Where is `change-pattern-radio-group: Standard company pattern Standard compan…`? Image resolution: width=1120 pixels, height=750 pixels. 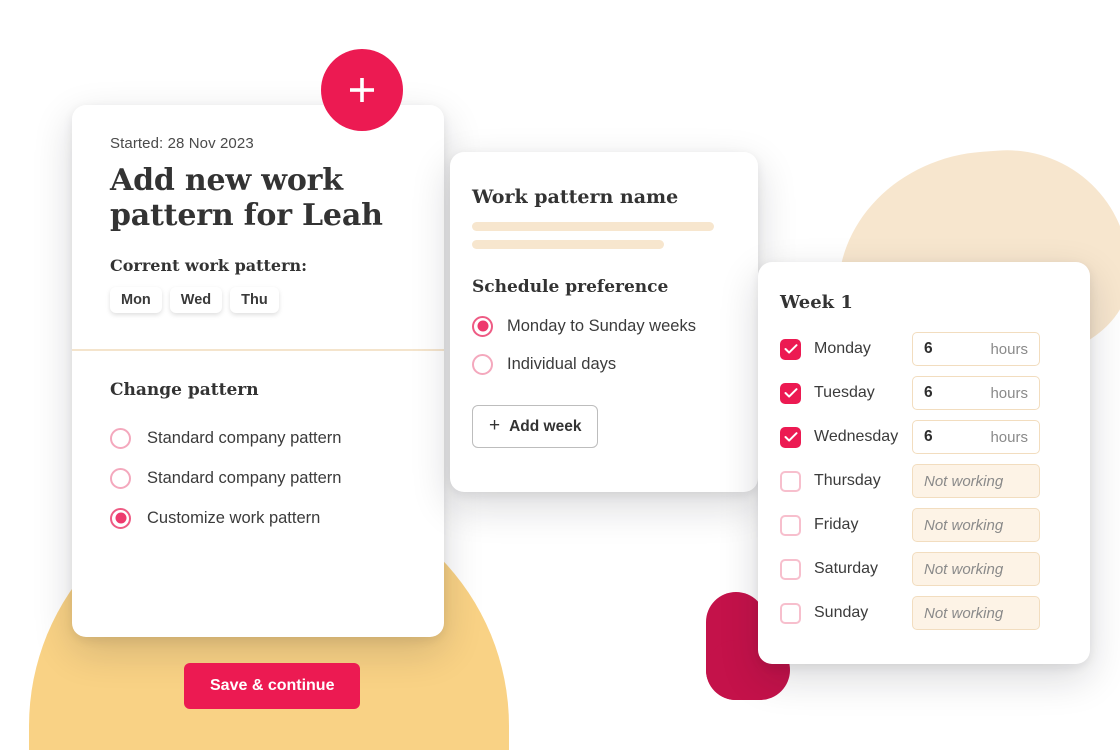
change-pattern-radio-group: Standard company pattern Standard compan… is located at coordinates (260, 478).